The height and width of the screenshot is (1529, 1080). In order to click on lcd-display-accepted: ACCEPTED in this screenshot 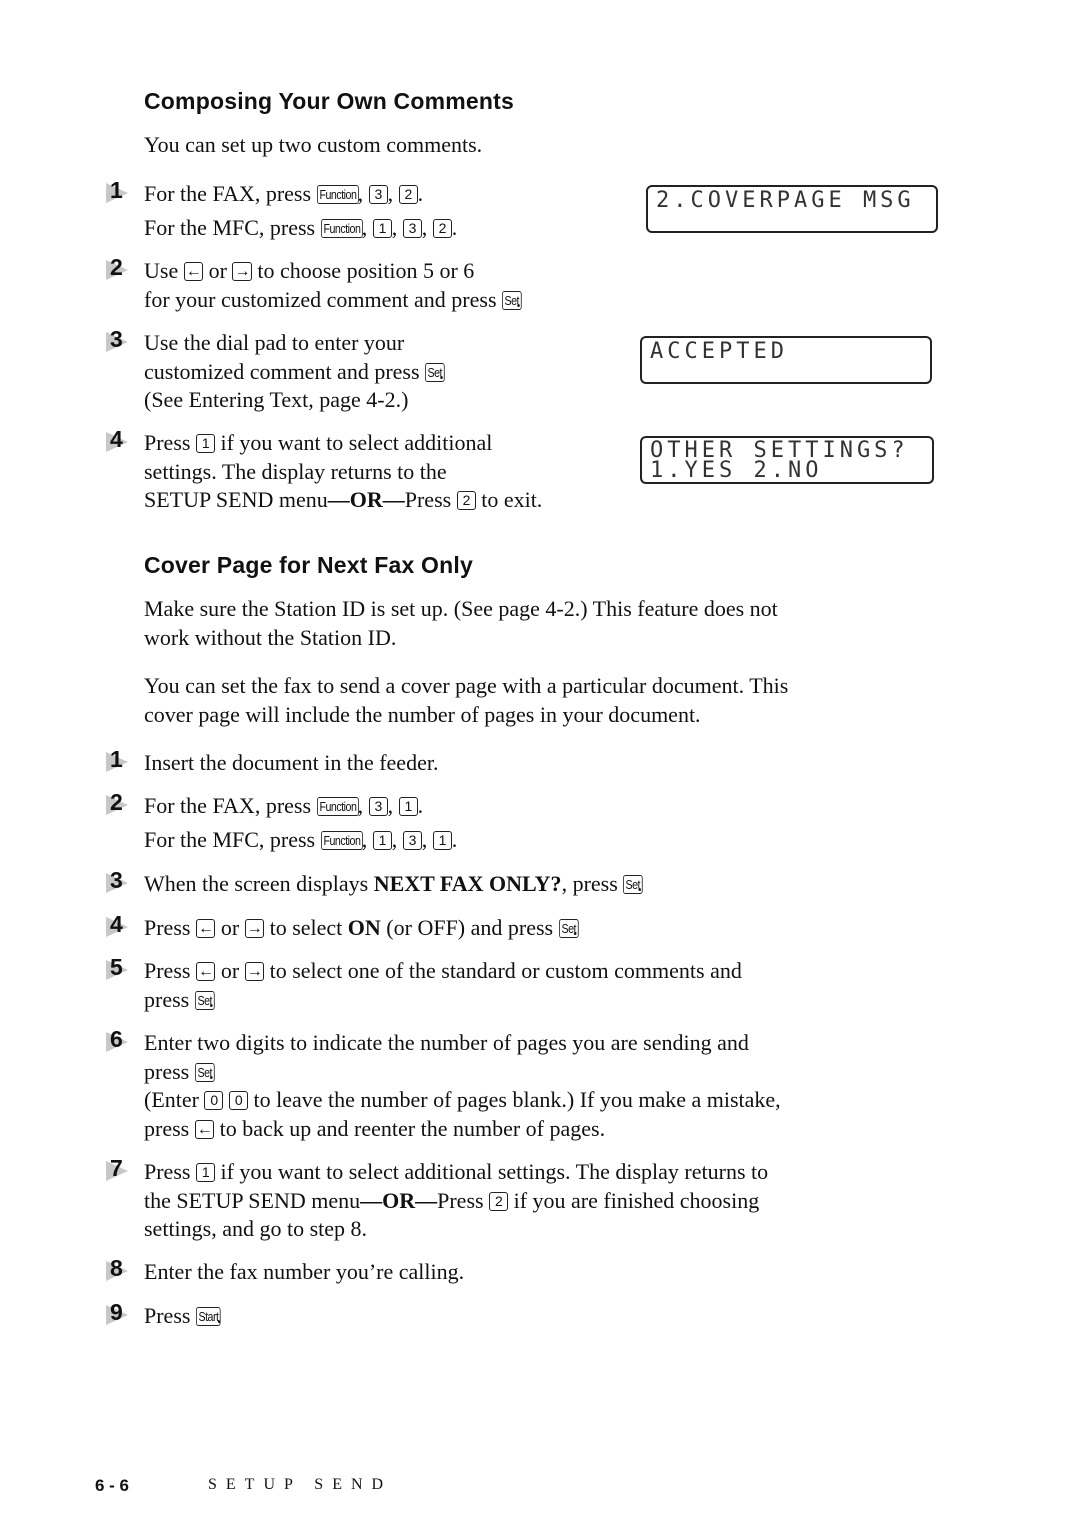, I will do `click(786, 360)`.